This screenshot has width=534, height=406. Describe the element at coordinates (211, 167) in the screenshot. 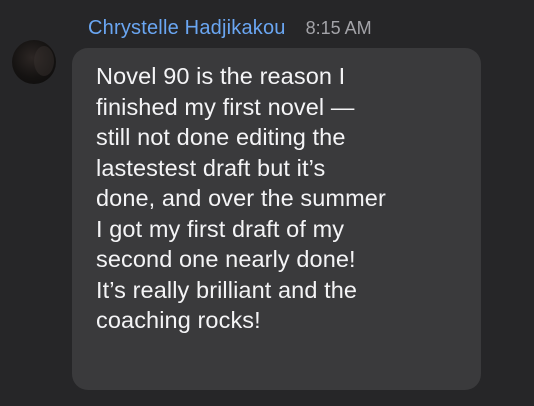

I see `message-line: lastestest draft but it’s` at that location.